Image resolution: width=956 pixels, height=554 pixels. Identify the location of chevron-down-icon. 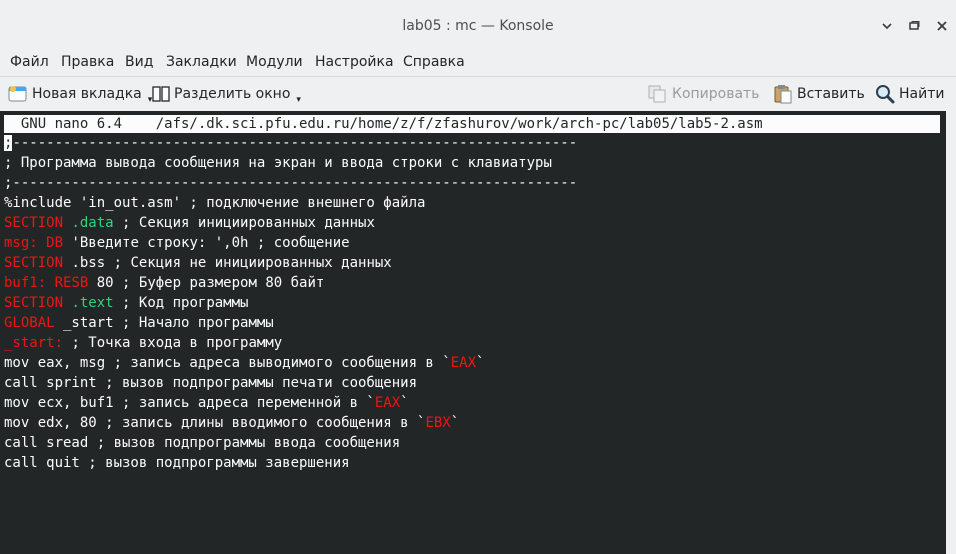
(887, 26).